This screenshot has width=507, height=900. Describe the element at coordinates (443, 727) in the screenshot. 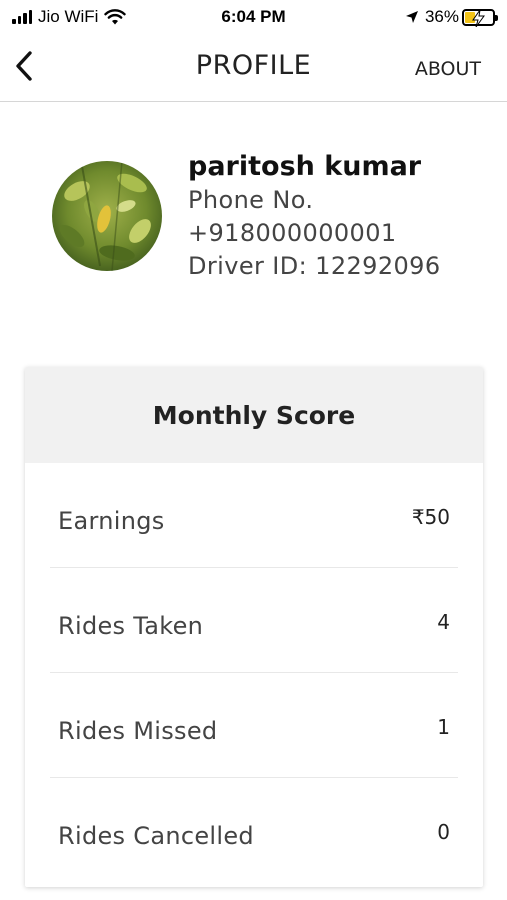

I see `score-row-value: 1` at that location.